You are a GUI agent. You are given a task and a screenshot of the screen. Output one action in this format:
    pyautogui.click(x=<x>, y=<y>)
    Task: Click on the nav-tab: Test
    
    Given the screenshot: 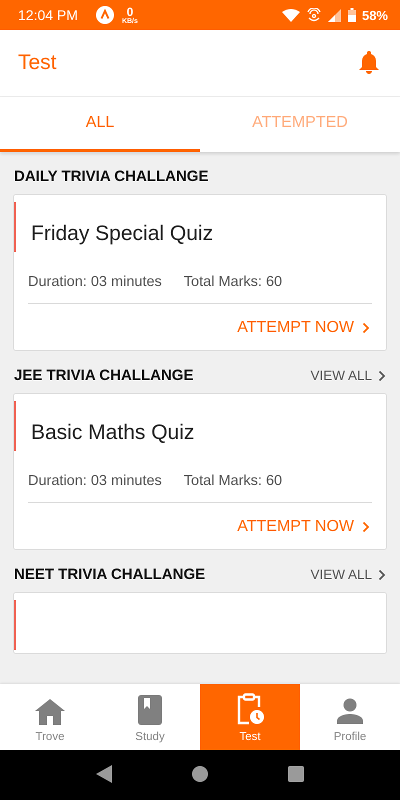 What is the action you would take?
    pyautogui.click(x=250, y=717)
    